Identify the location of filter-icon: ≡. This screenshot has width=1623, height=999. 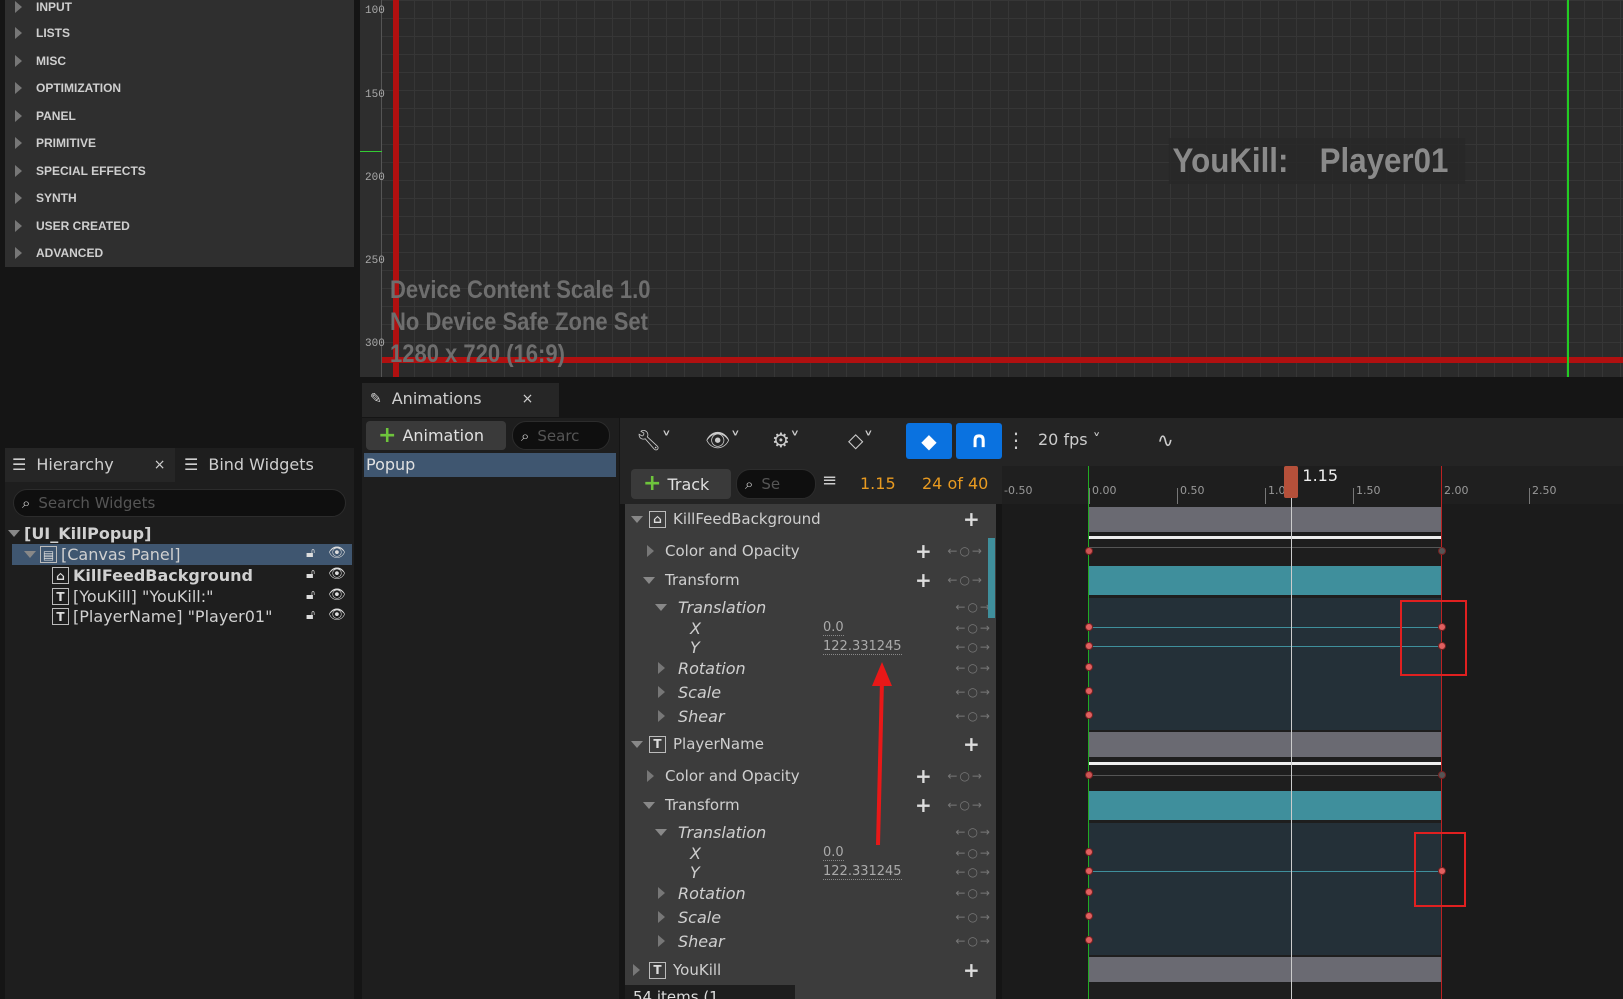
(829, 480).